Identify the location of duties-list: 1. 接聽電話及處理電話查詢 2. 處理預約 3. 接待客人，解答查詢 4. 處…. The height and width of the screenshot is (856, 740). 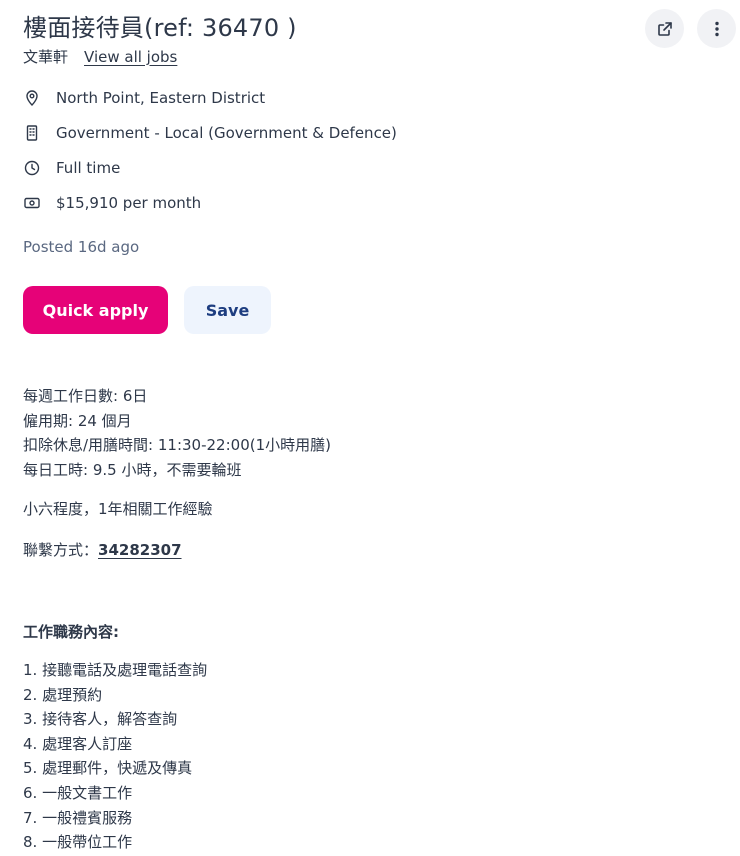
(115, 756).